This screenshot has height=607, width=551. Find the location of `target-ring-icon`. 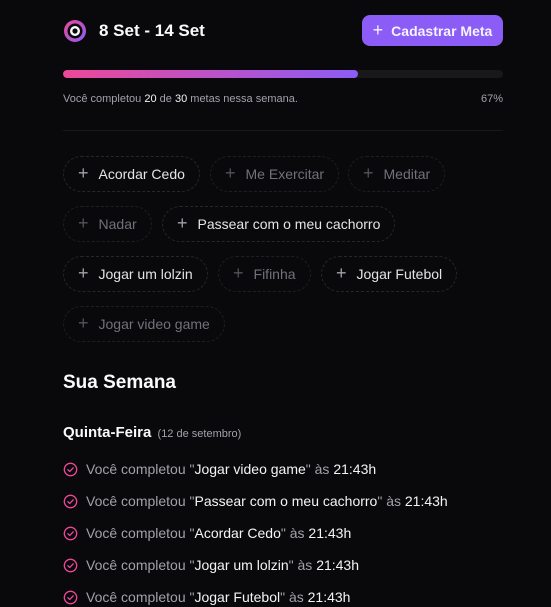

target-ring-icon is located at coordinates (75, 31).